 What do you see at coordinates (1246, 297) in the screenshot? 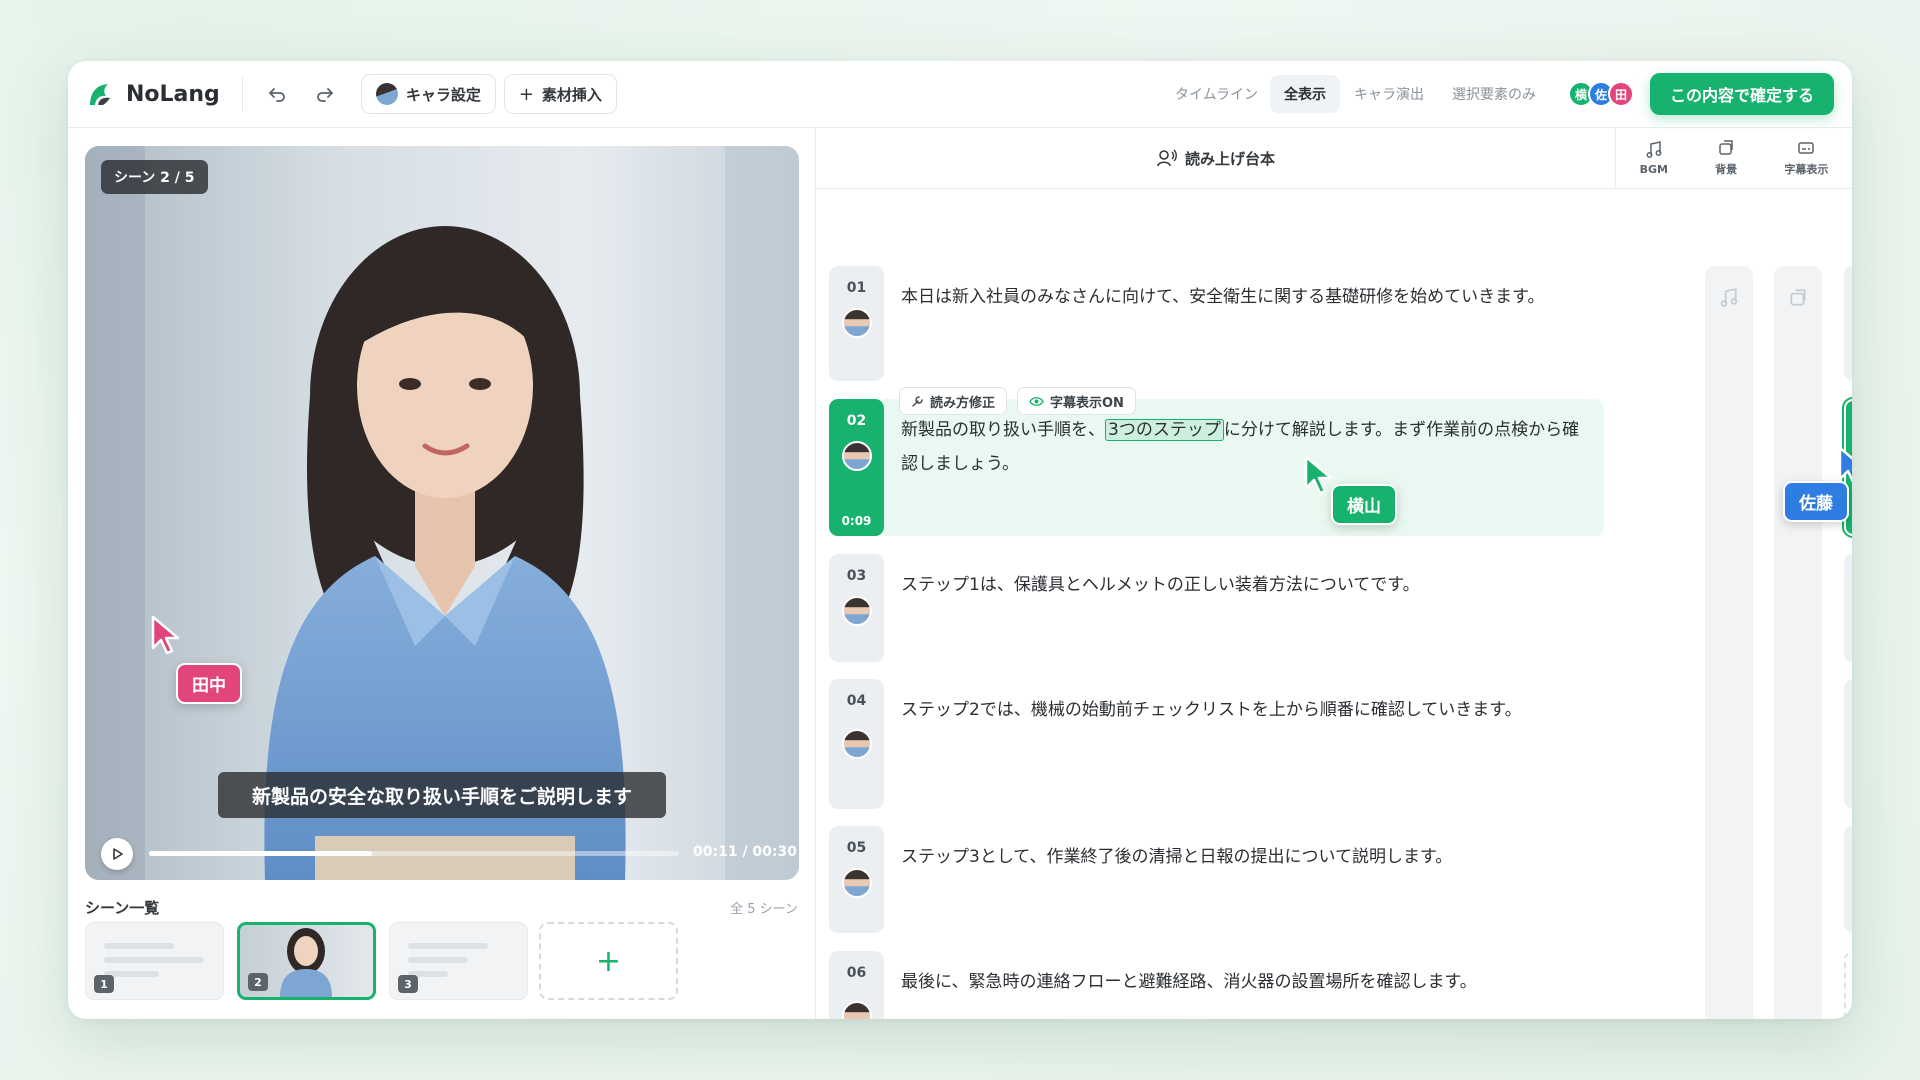
I see `script-line-text: 本日は新入社員のみなさんに向けて、安全衛生に関する基礎研修を始めていきます。` at bounding box center [1246, 297].